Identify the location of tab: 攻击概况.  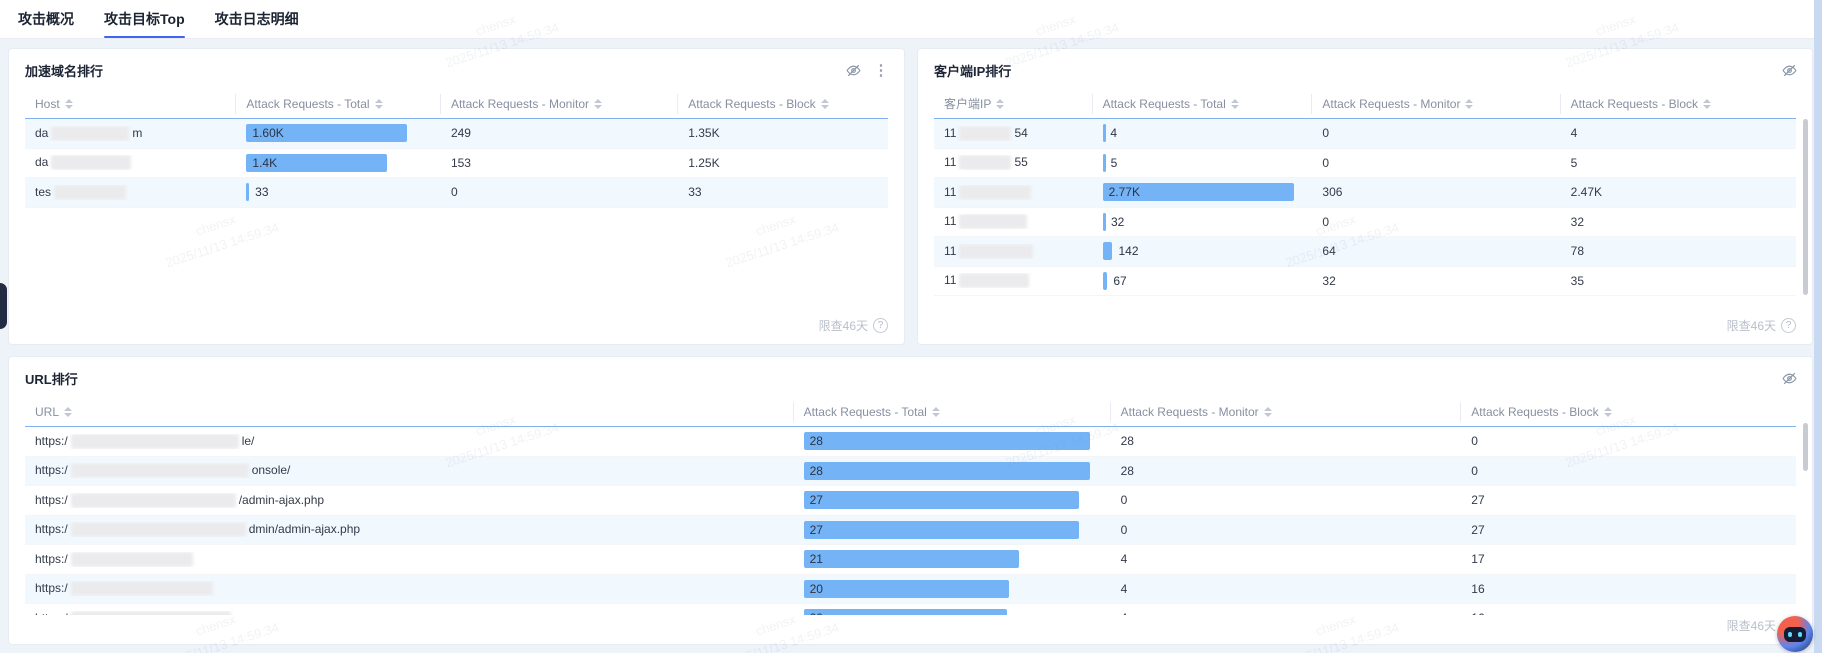
(46, 19).